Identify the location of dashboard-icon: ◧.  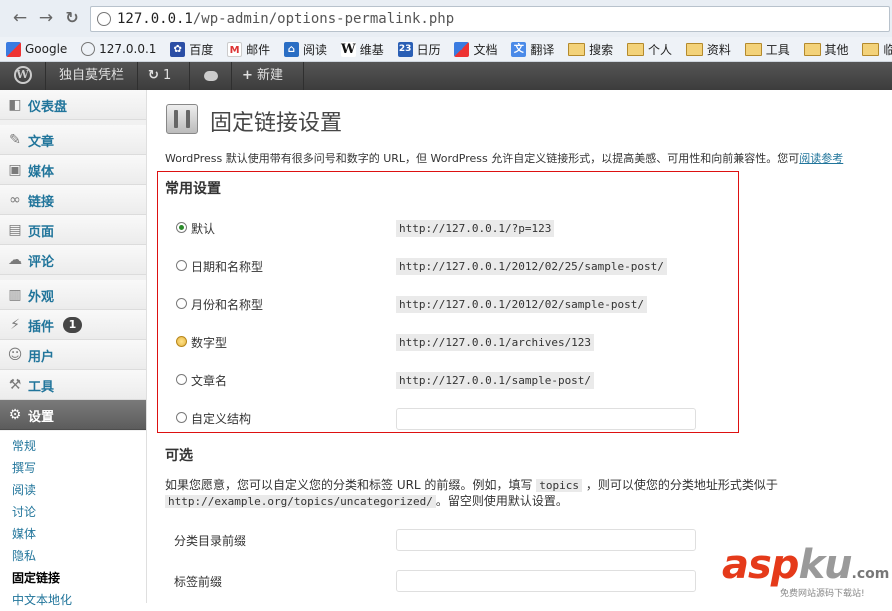
(15, 105).